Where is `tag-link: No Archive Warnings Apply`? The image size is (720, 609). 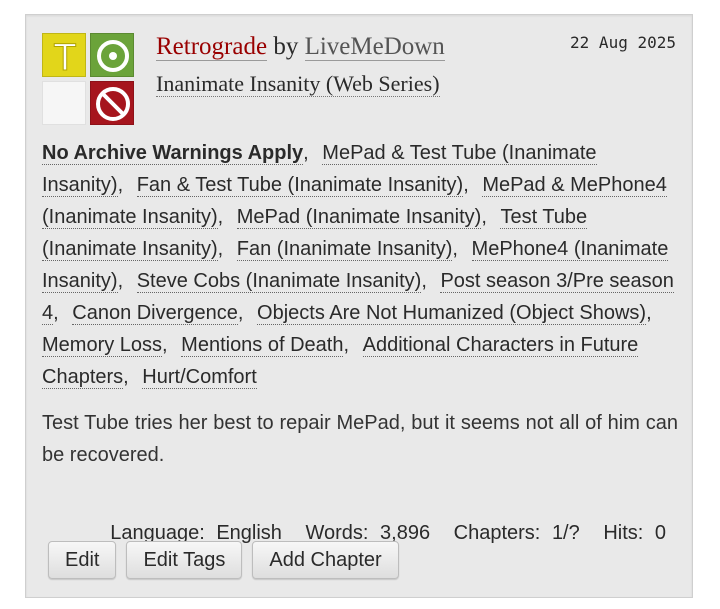 tag-link: No Archive Warnings Apply is located at coordinates (173, 153).